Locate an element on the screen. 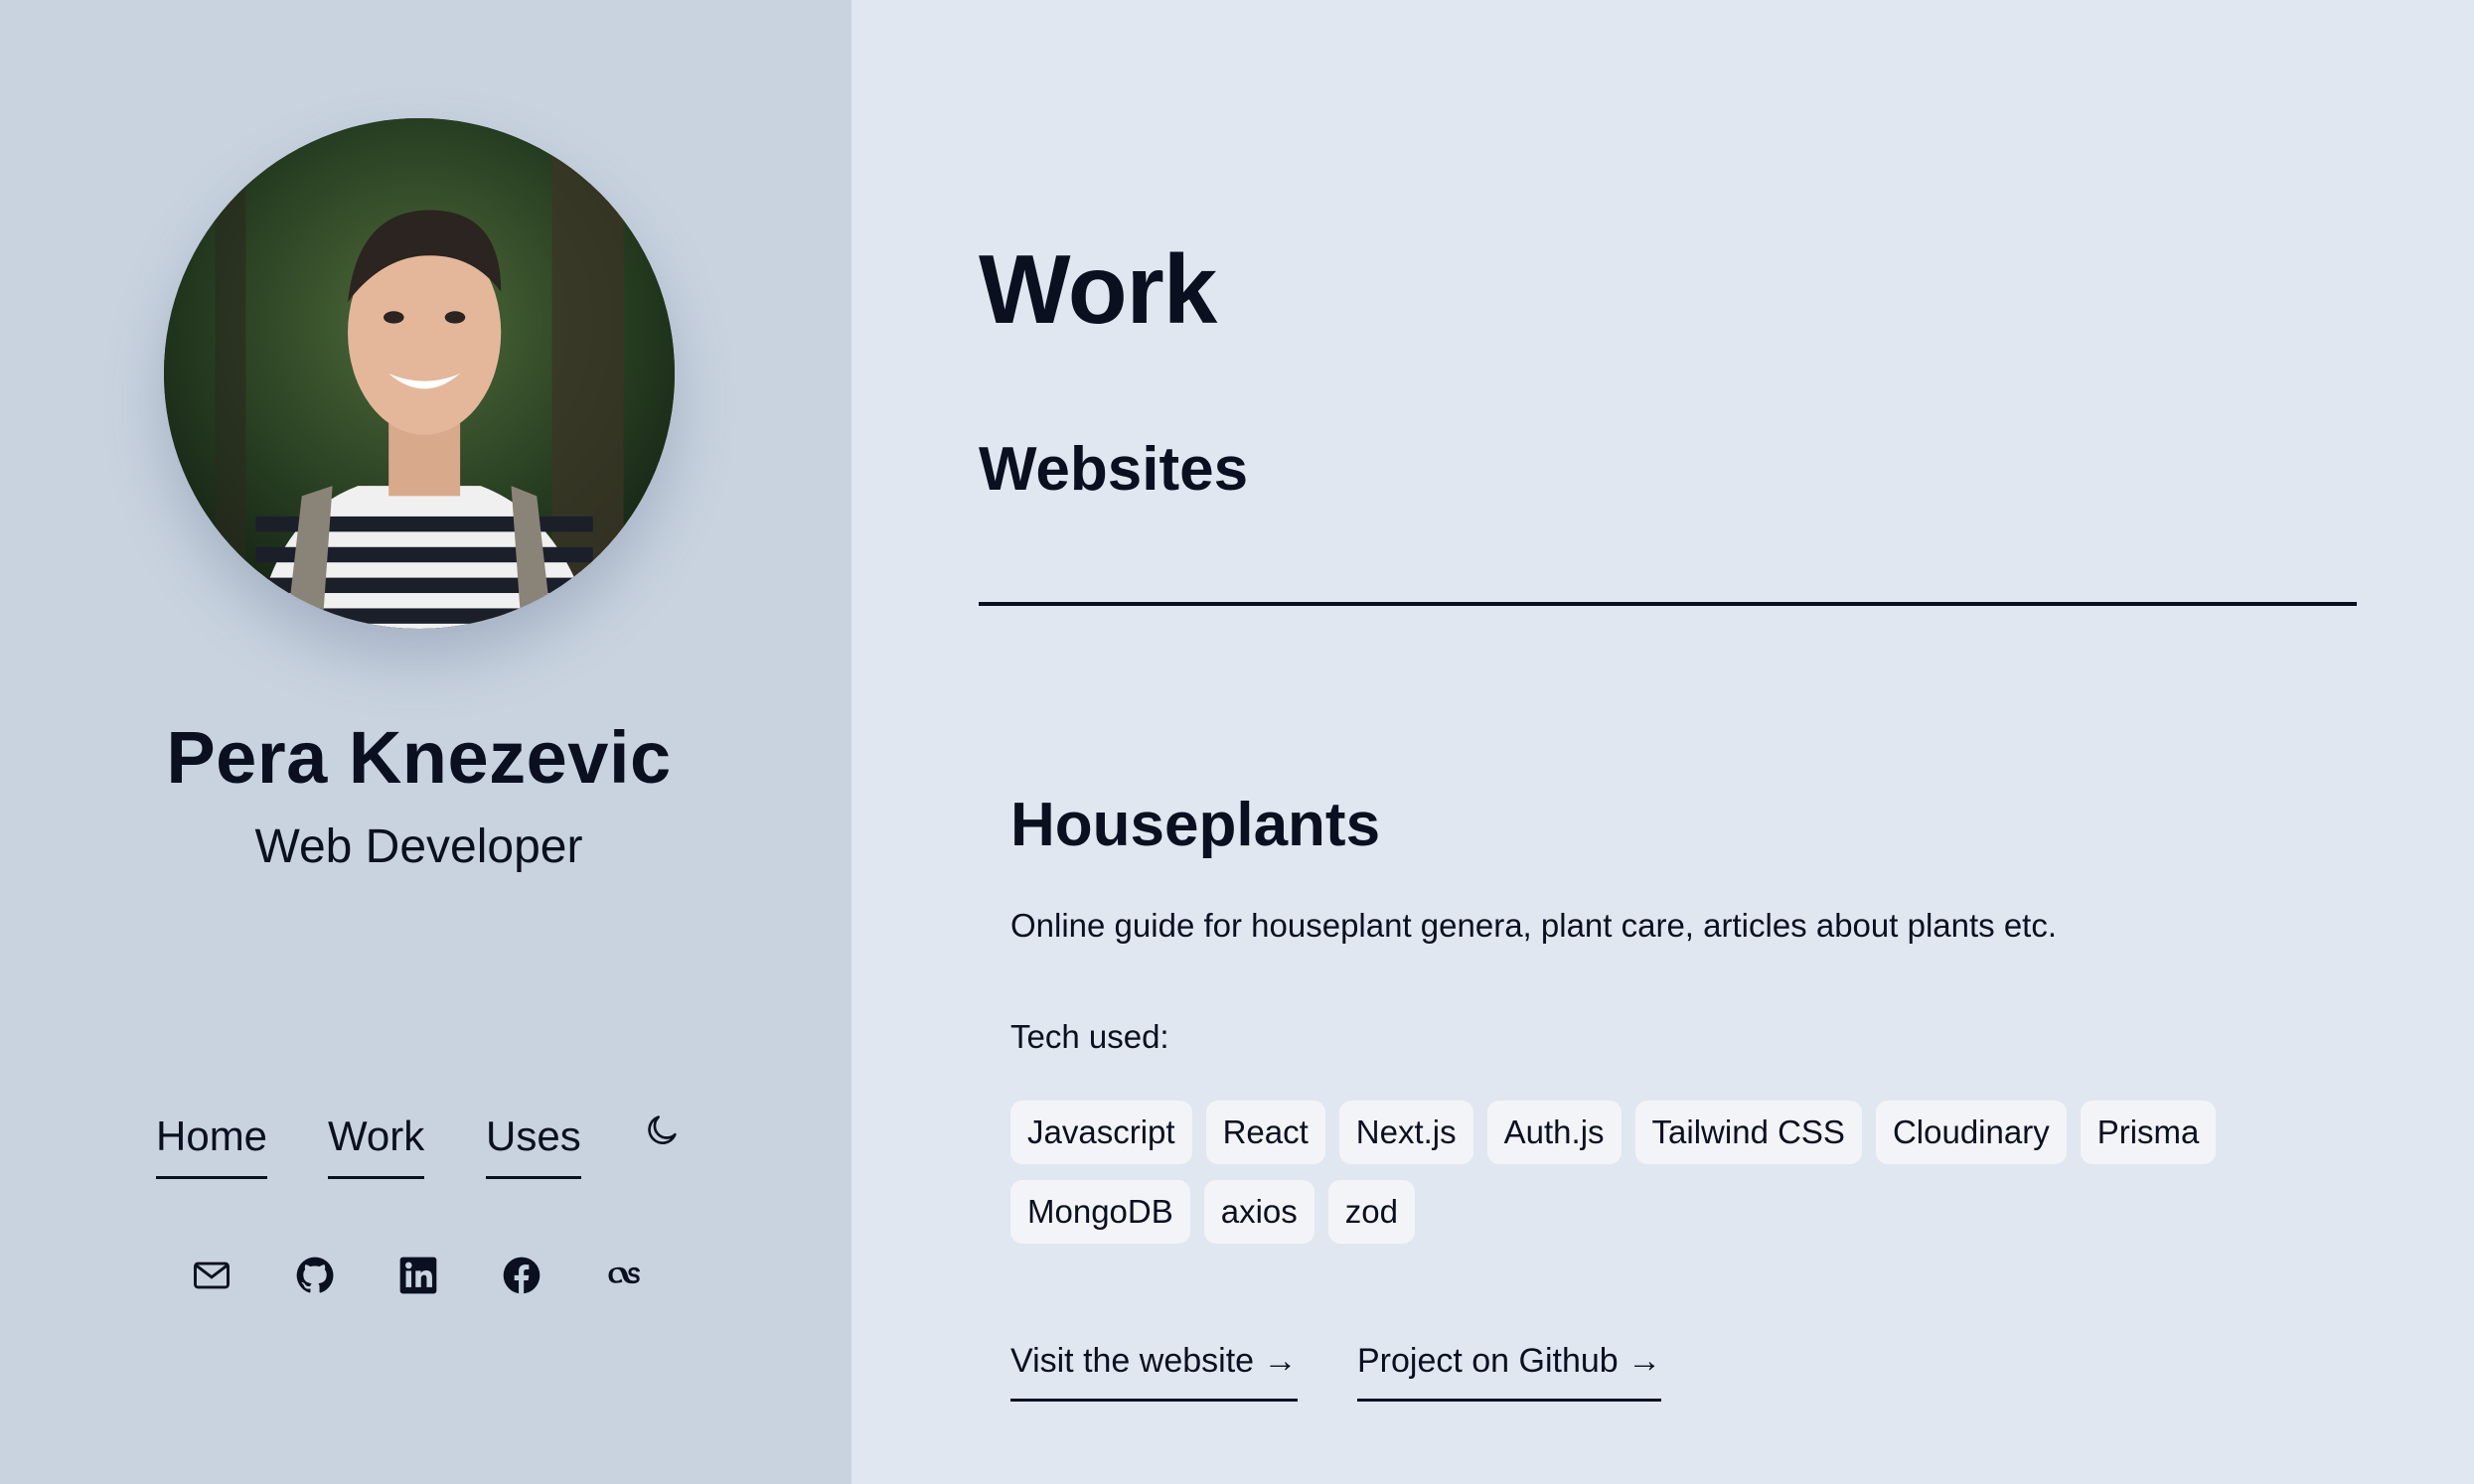  social-links is located at coordinates (425, 1278).